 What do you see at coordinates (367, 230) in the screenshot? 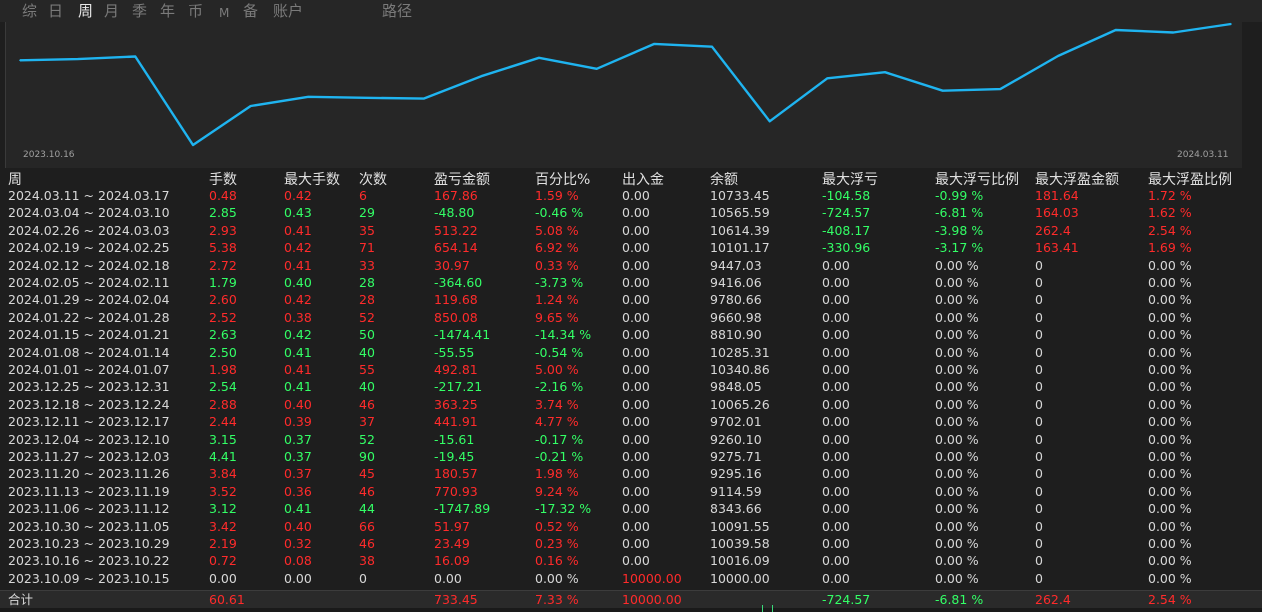
I see `cell-count: 35` at bounding box center [367, 230].